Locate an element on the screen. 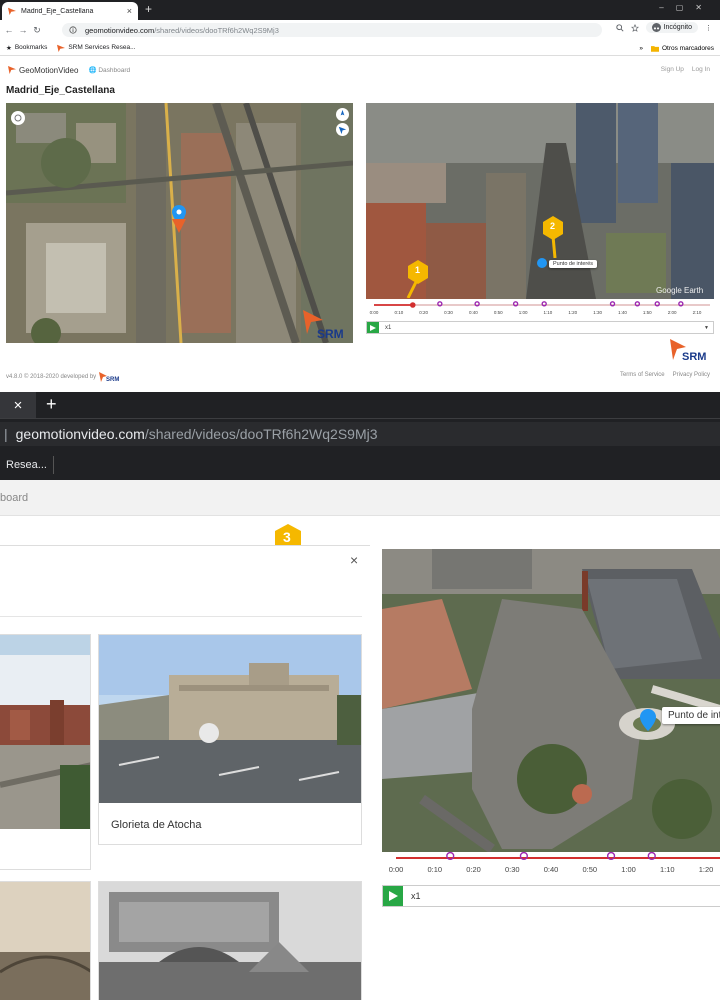  dashboard-link: 🌐 Dashboard is located at coordinates (109, 70).